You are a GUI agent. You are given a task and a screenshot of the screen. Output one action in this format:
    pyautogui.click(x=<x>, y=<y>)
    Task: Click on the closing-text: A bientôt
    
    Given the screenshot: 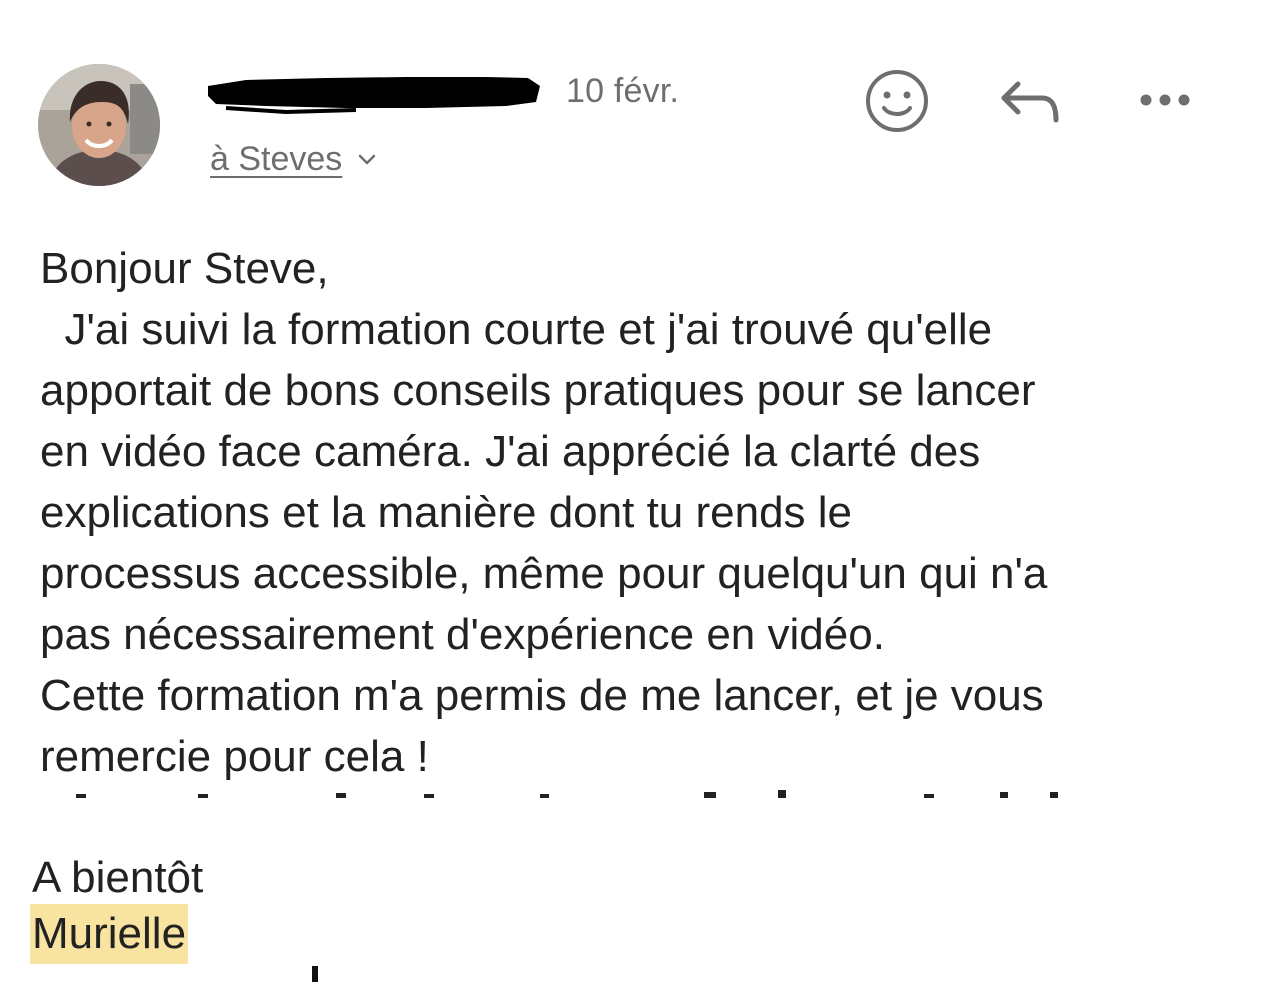 What is the action you would take?
    pyautogui.click(x=118, y=877)
    